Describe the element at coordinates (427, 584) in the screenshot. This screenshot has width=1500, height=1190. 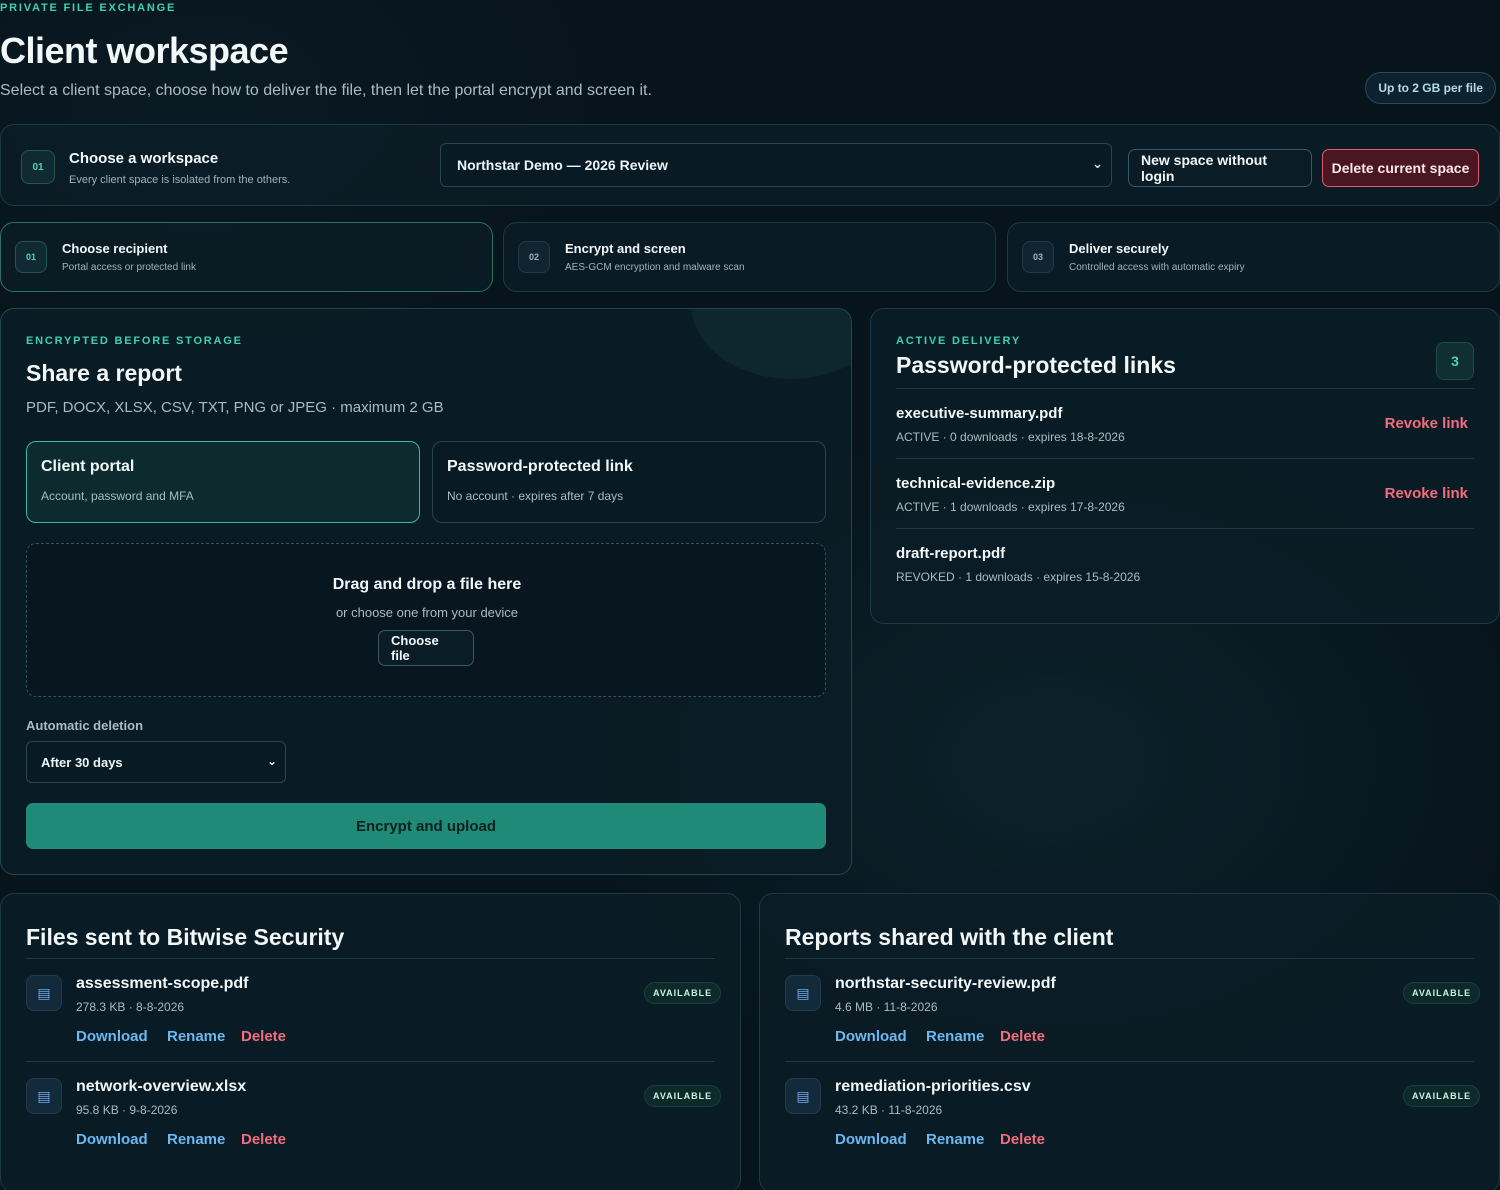
I see `dropzone-title: Drag and drop a file here` at that location.